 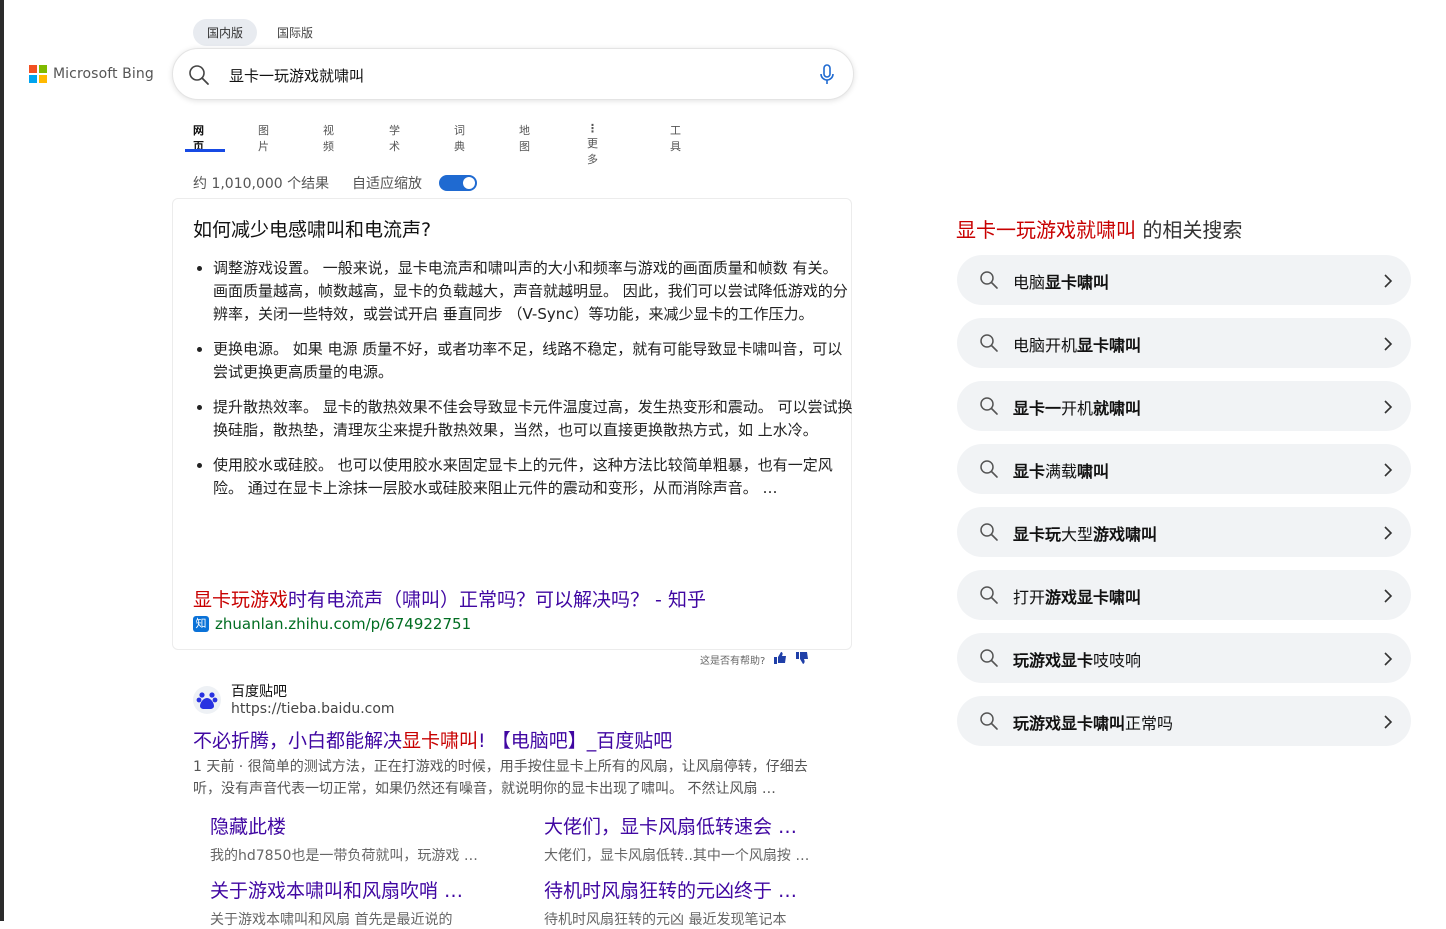 I want to click on related-search-text: 电脑显卡啸叫, so click(x=1061, y=281).